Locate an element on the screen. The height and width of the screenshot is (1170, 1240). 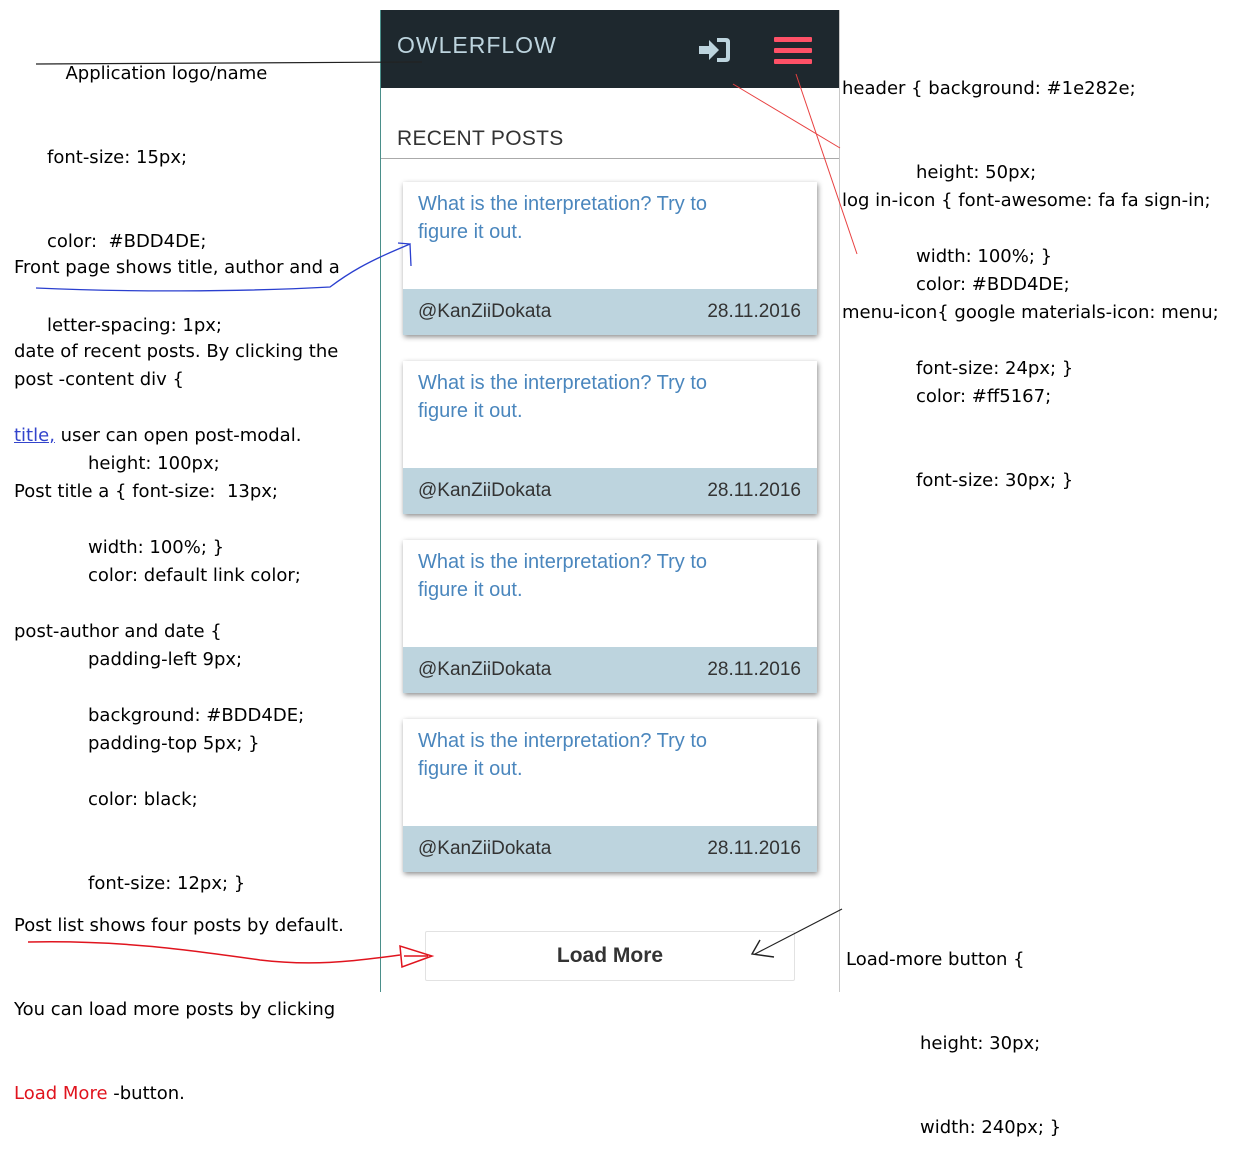
section-divider is located at coordinates (610, 158).